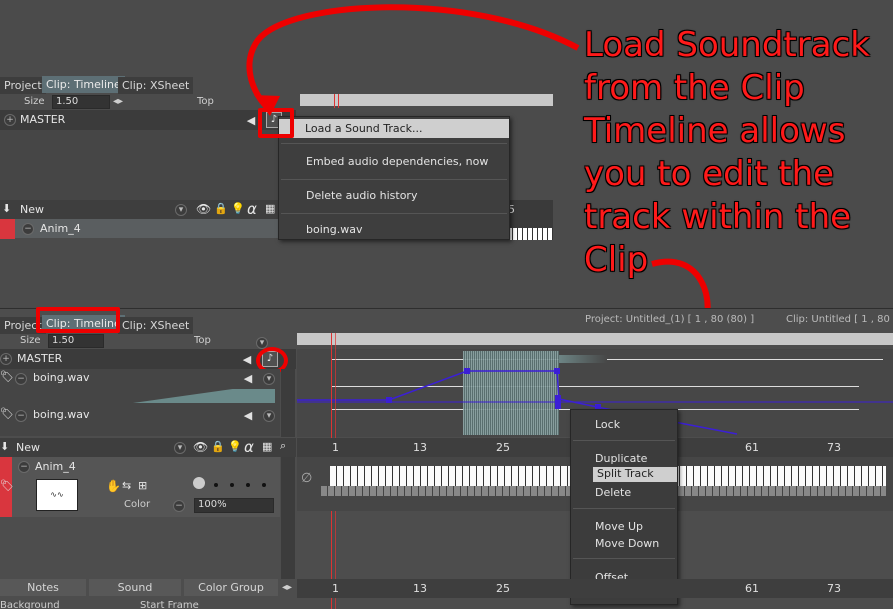  What do you see at coordinates (234, 505) in the screenshot?
I see `opacity-field: 100%` at bounding box center [234, 505].